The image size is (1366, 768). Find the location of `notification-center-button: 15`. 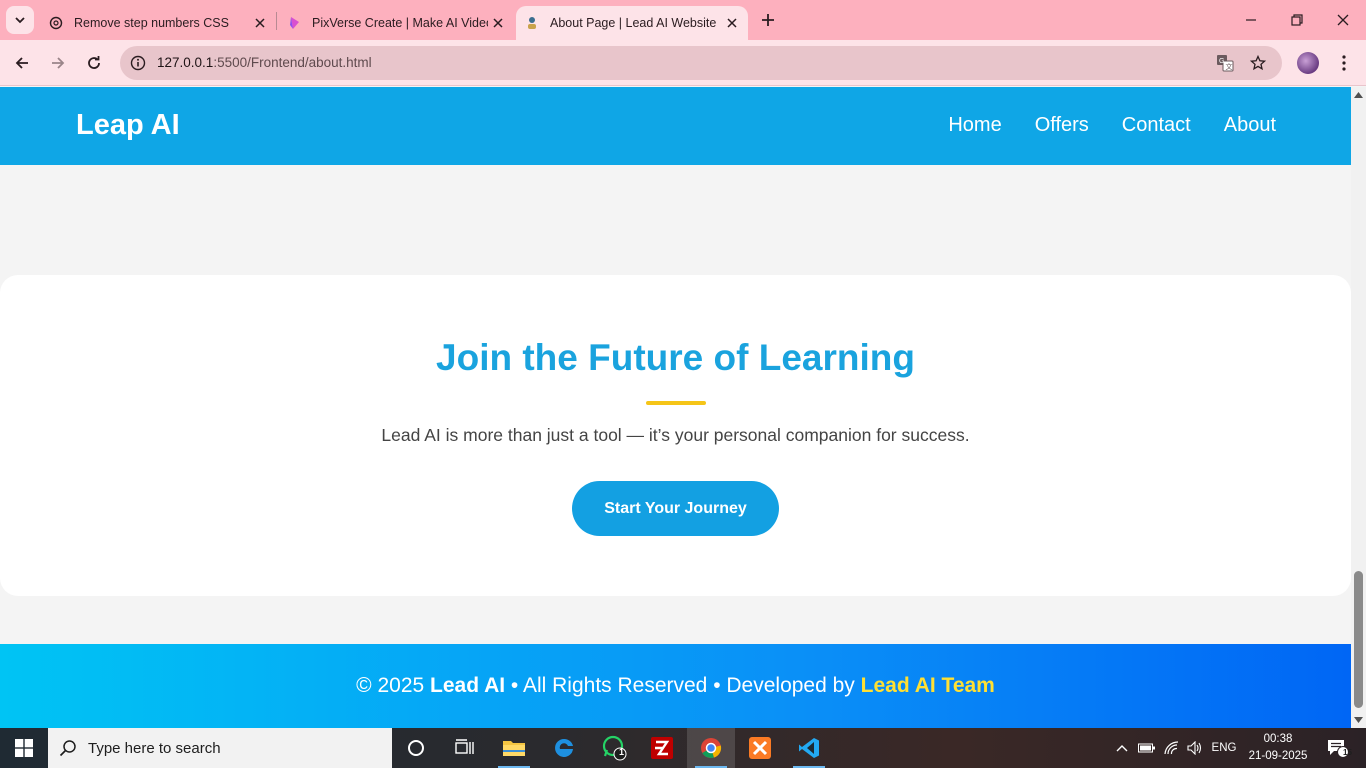

notification-center-button: 15 is located at coordinates (1338, 748).